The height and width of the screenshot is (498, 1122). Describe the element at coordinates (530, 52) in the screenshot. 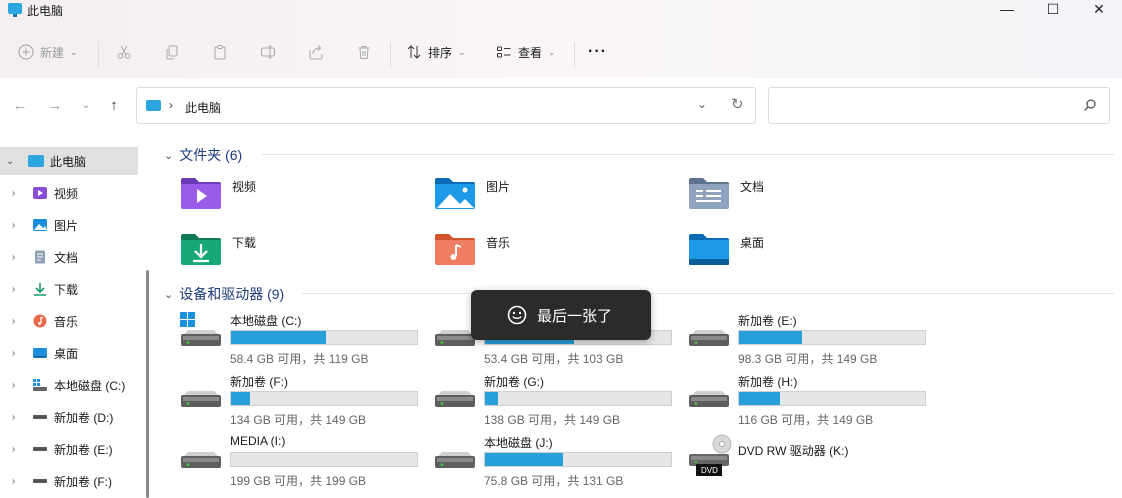

I see `view-label: 查看` at that location.